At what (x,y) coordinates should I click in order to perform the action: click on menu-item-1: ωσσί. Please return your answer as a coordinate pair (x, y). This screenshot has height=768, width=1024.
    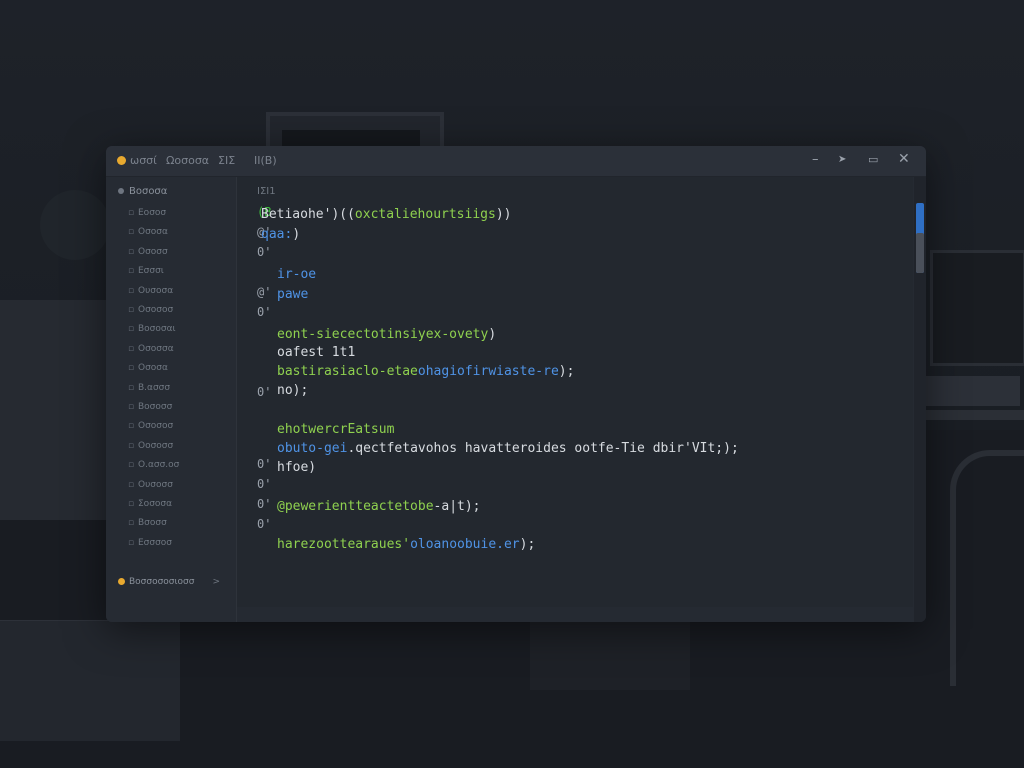
    Looking at the image, I should click on (143, 160).